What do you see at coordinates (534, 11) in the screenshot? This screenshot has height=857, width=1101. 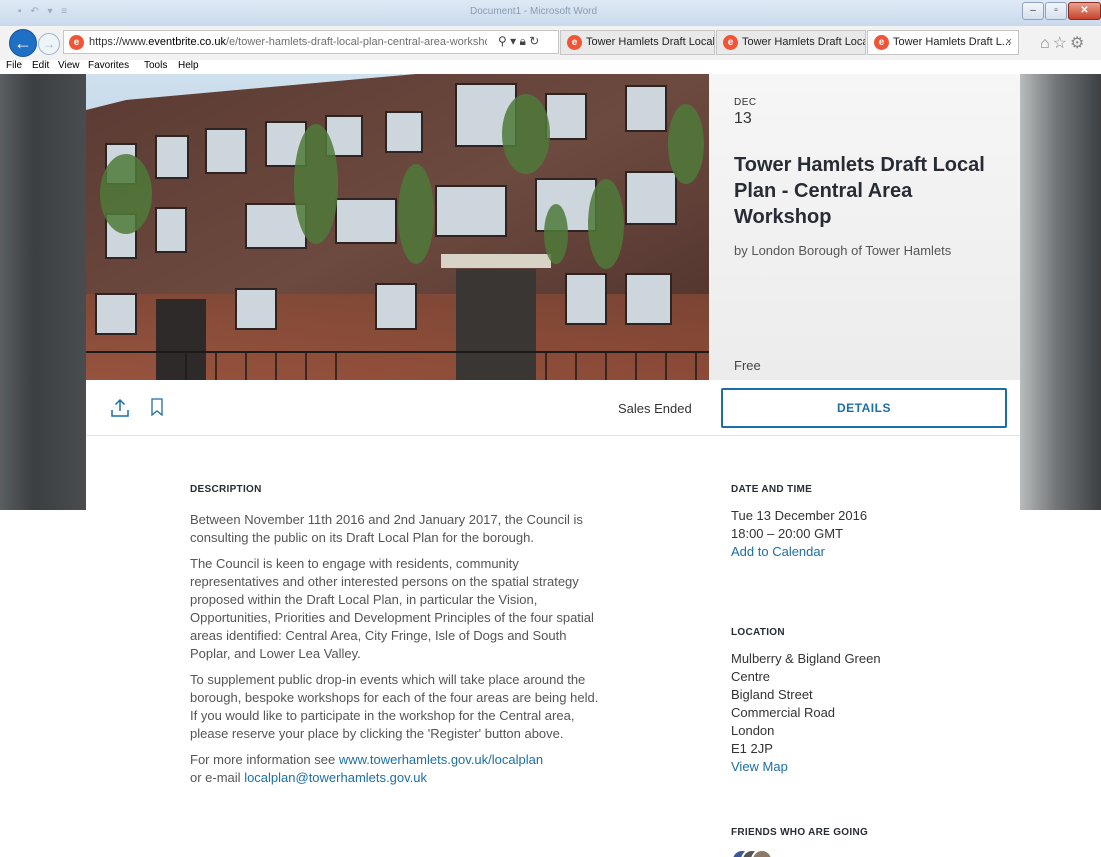 I see `window-title: Document1 - Microsoft Word` at bounding box center [534, 11].